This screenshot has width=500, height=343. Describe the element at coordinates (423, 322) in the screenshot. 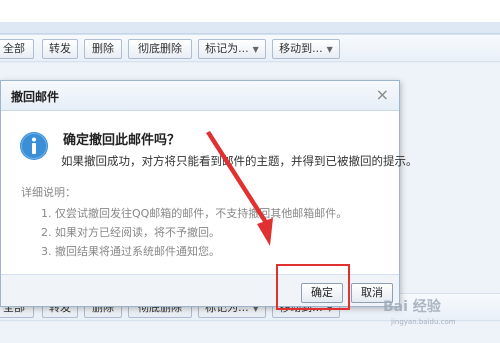

I see `watermark-url: jingyan.baidu.com` at that location.